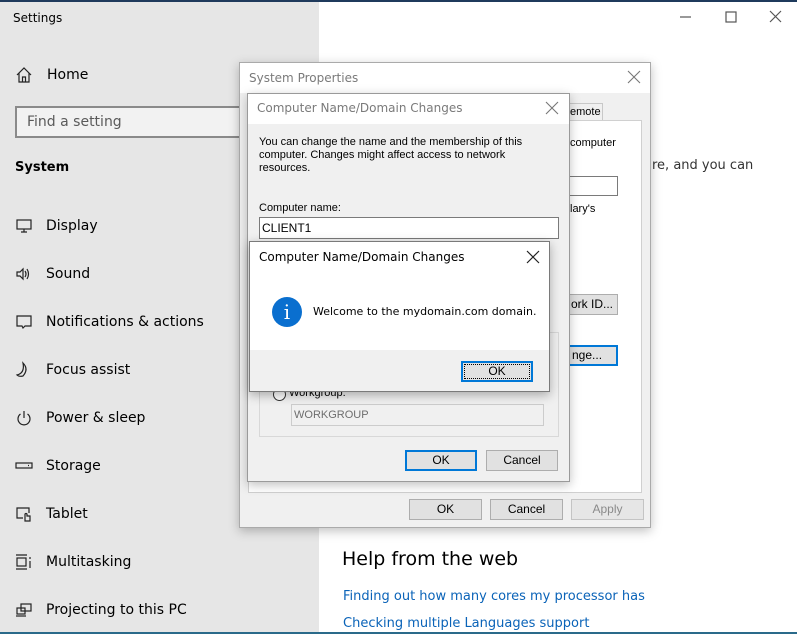 The image size is (797, 634). I want to click on sidebar-item-label: Multitasking, so click(89, 562).